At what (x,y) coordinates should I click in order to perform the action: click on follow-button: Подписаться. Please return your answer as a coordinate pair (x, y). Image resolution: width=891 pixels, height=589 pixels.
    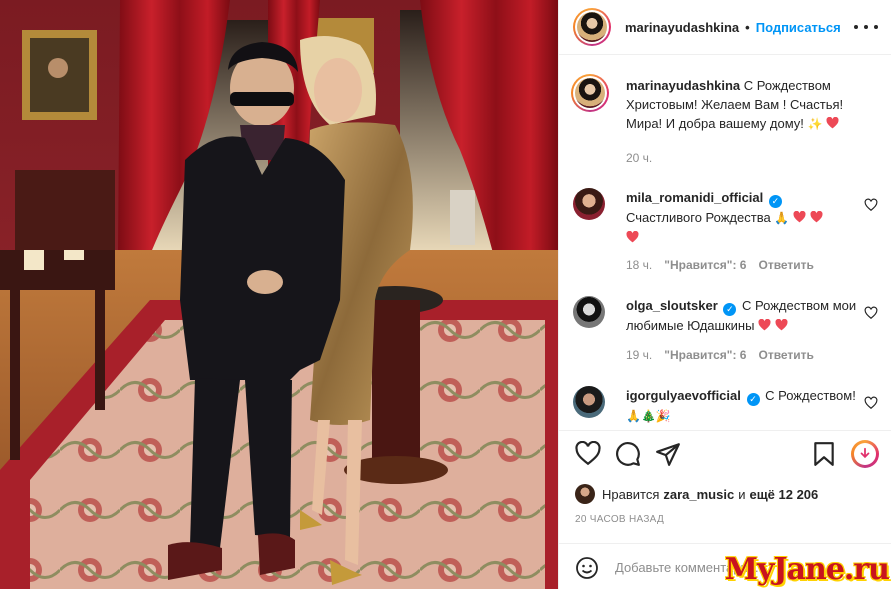
    Looking at the image, I should click on (798, 27).